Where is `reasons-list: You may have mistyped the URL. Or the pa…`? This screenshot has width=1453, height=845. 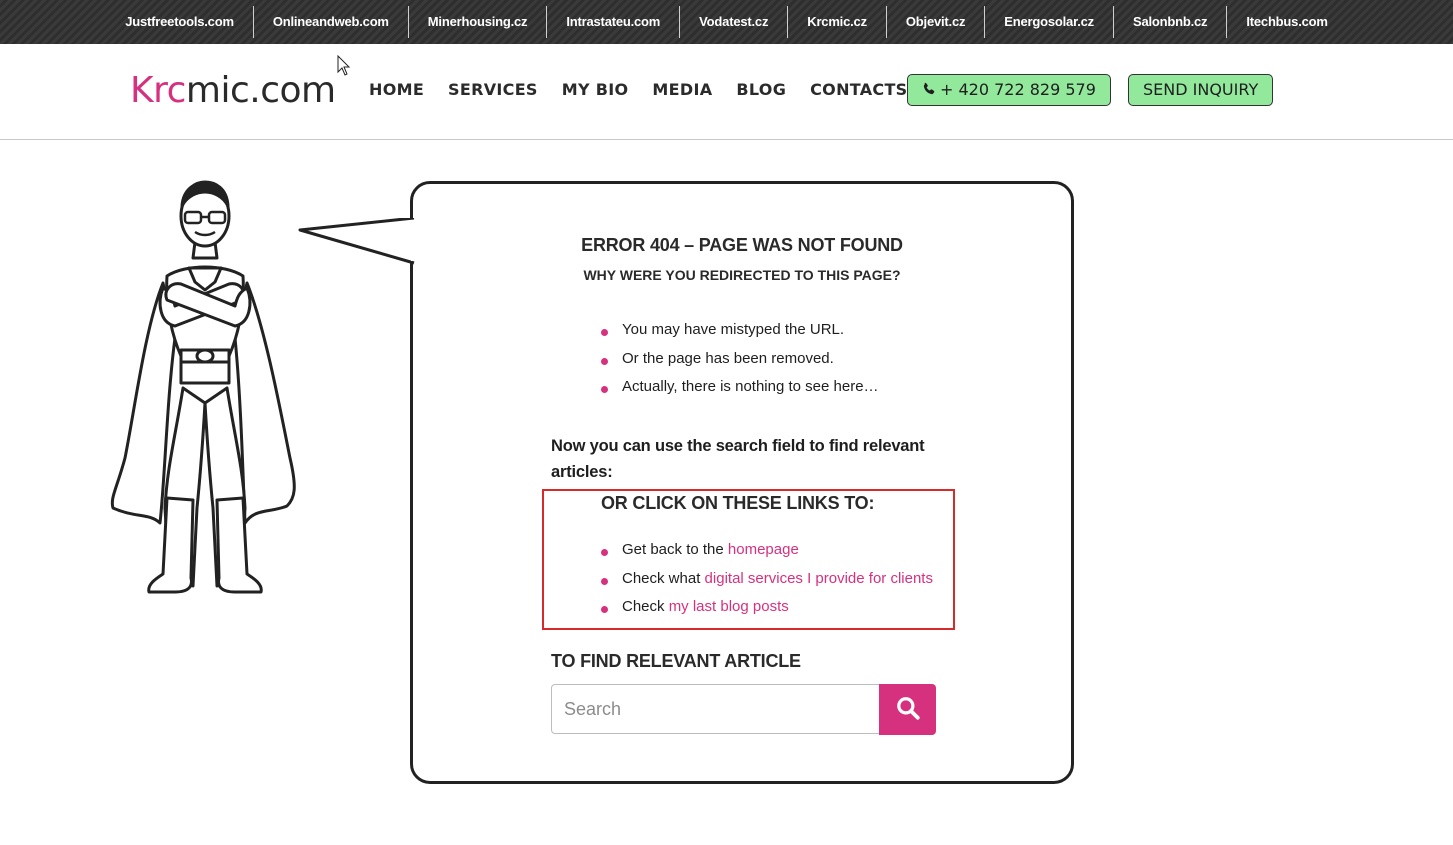
reasons-list: You may have mistyped the URL. Or the pa… is located at coordinates (739, 363).